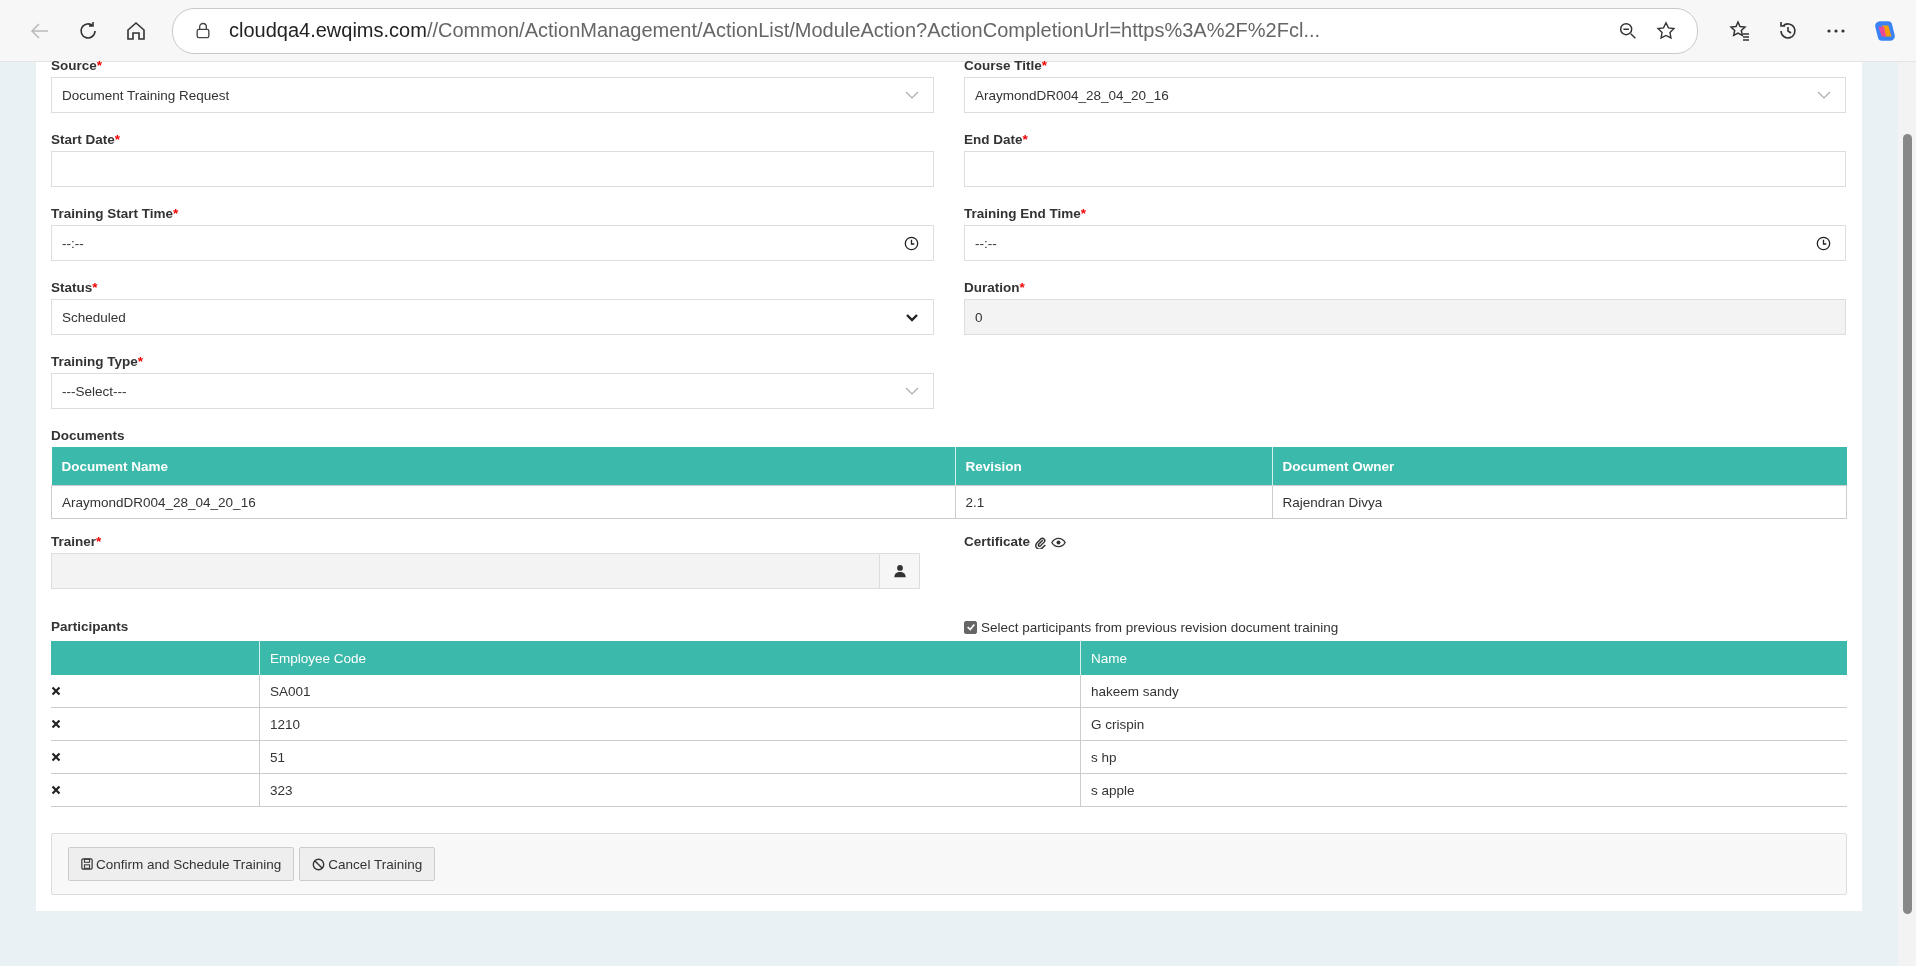 The width and height of the screenshot is (1916, 966). Describe the element at coordinates (670, 790) in the screenshot. I see `table-cell: 323` at that location.